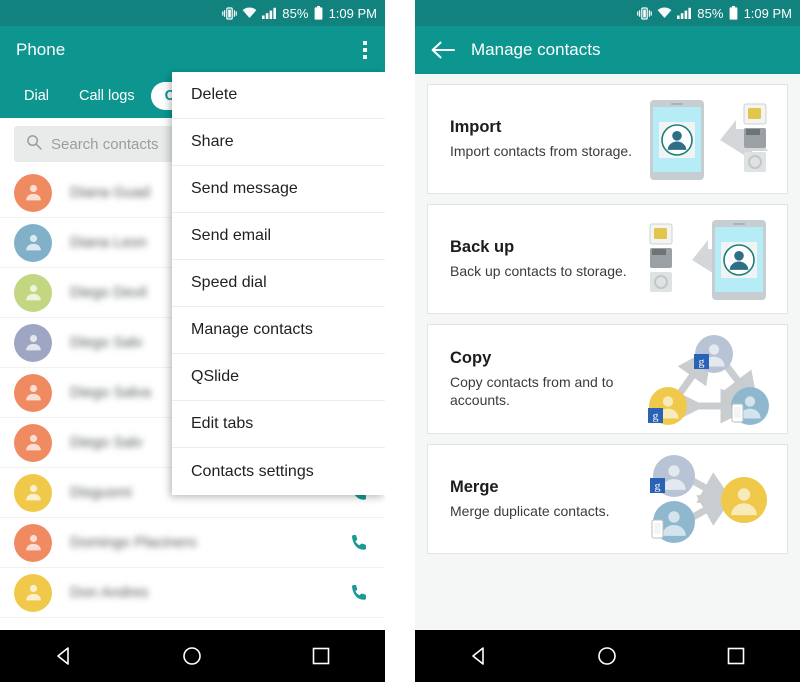 The image size is (800, 682). I want to click on card-text: Back up Back up contacts to storage., so click(546, 259).